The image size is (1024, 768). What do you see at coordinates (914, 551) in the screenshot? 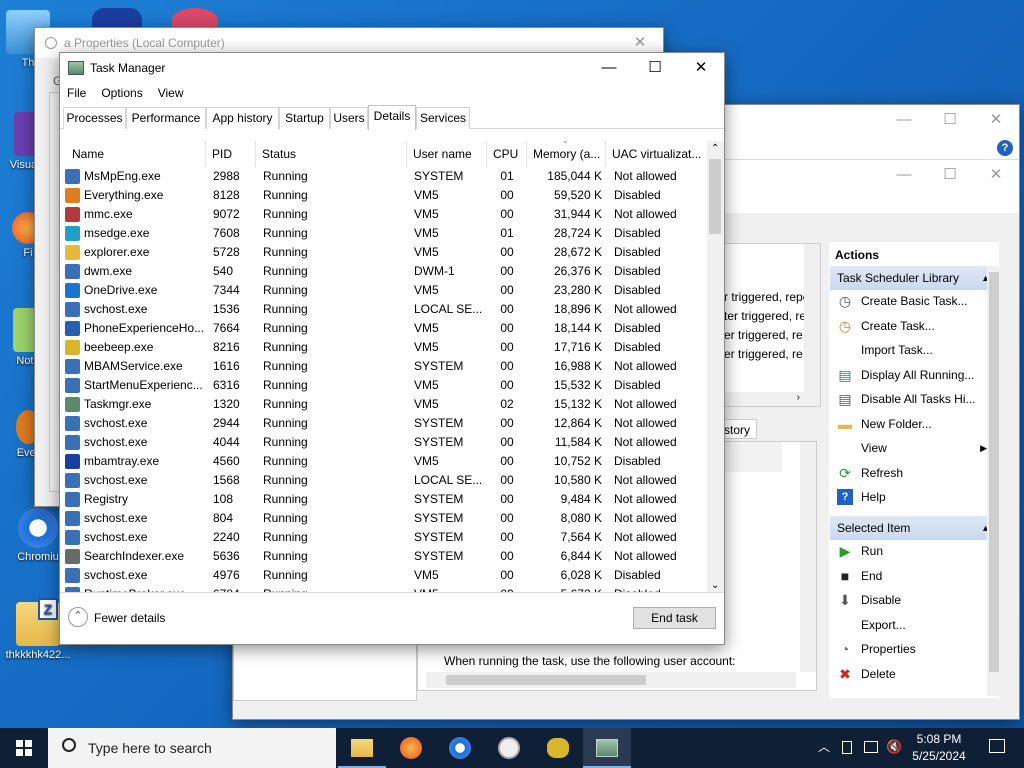
I see `action-run: ▶ Run` at bounding box center [914, 551].